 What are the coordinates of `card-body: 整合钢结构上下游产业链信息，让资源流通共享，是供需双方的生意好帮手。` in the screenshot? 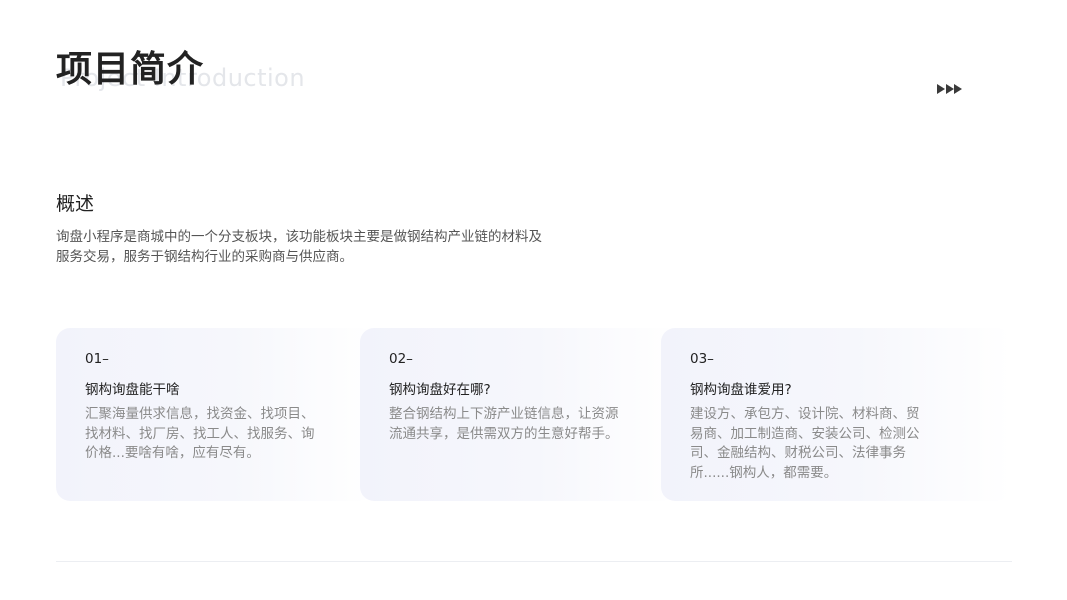 It's located at (504, 424).